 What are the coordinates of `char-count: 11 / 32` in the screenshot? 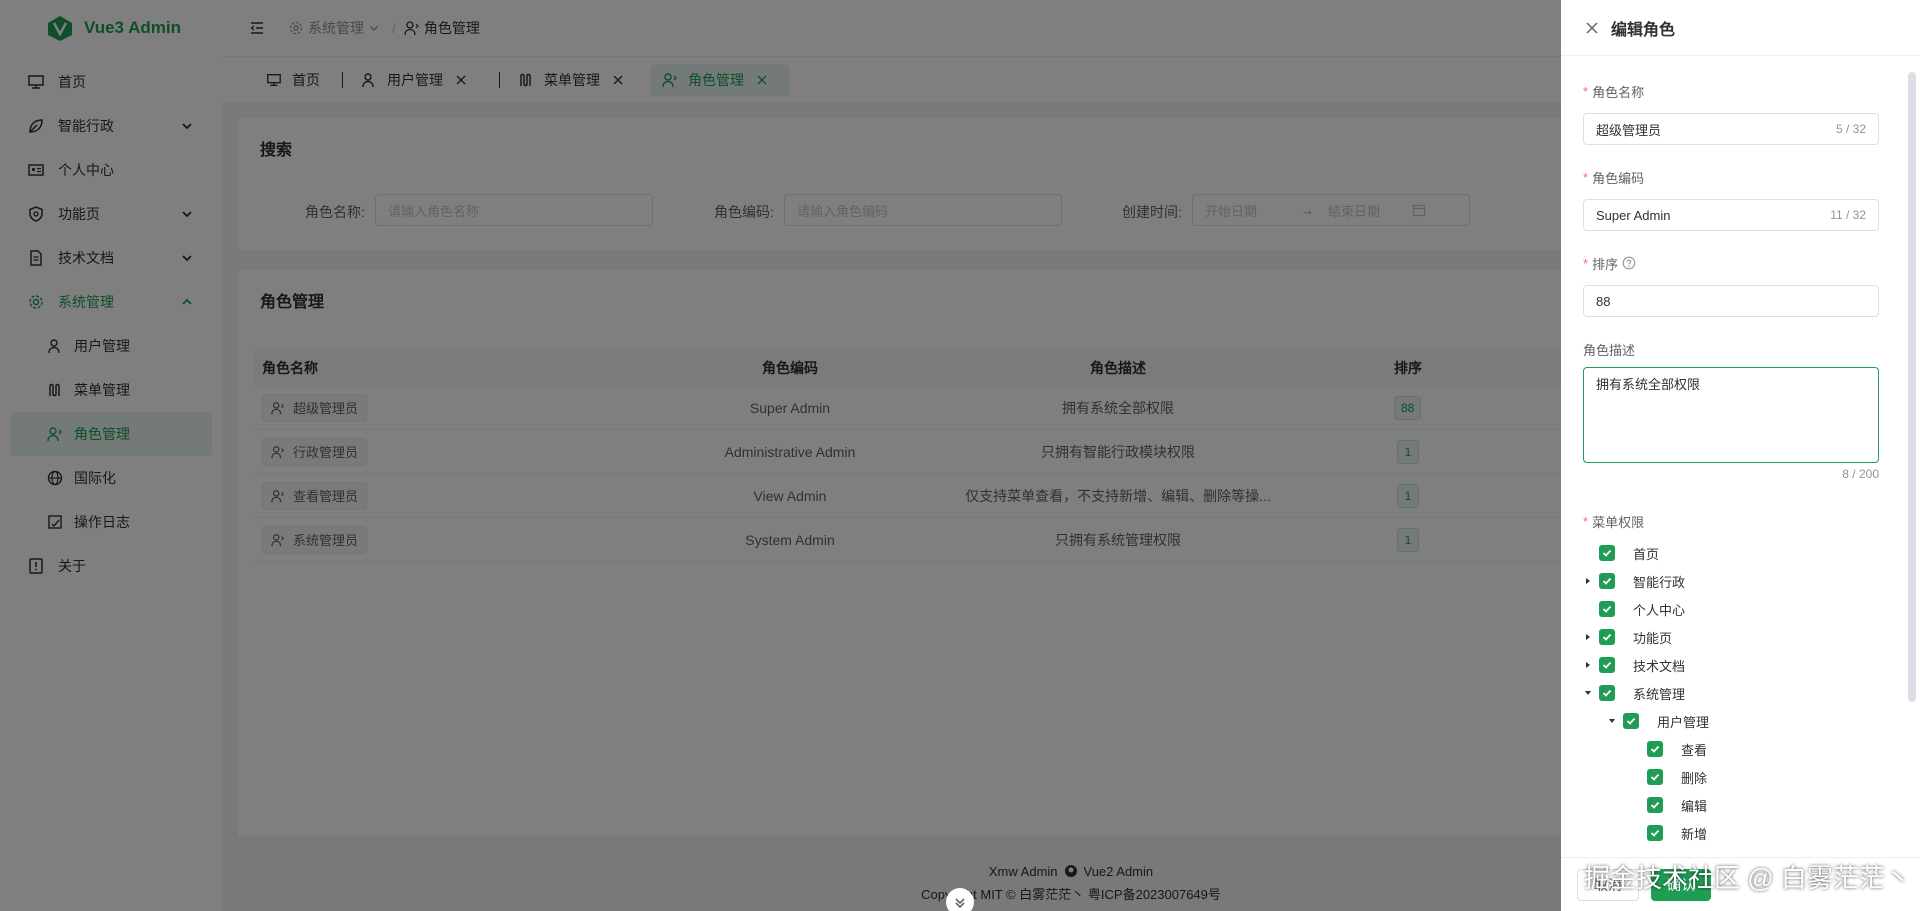 It's located at (1848, 215).